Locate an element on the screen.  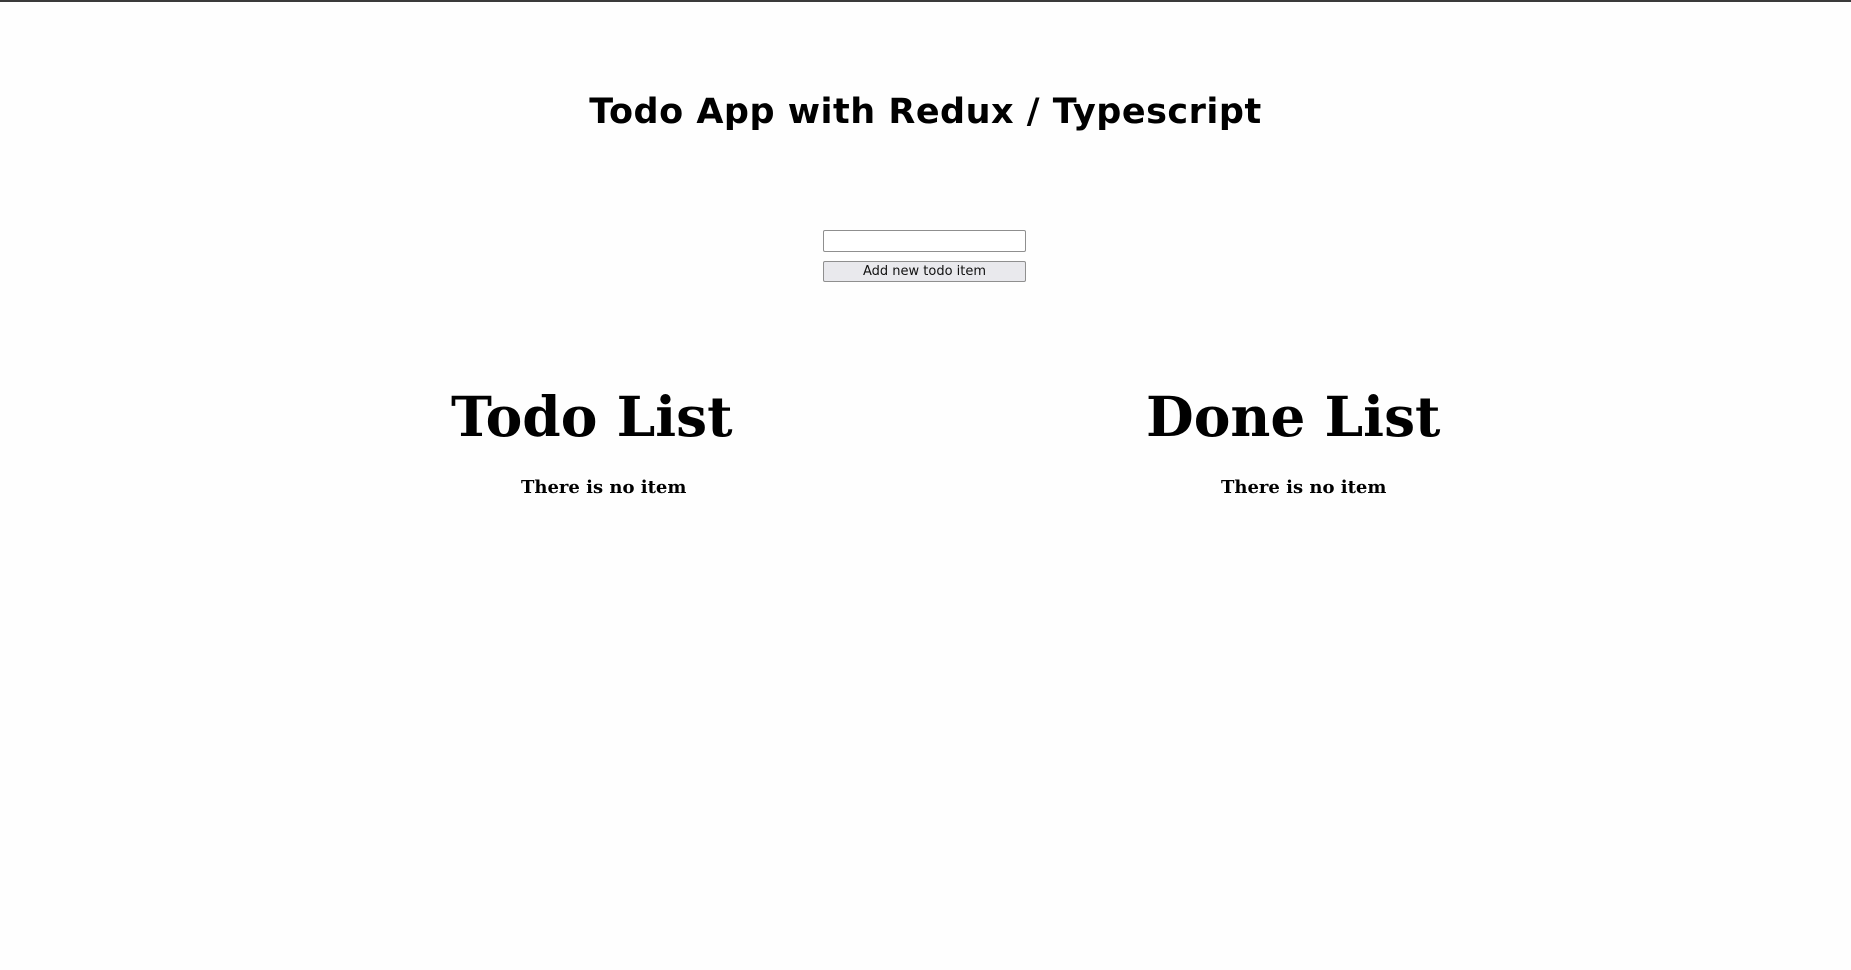
todo-list-heading: Todo List is located at coordinates (592, 416).